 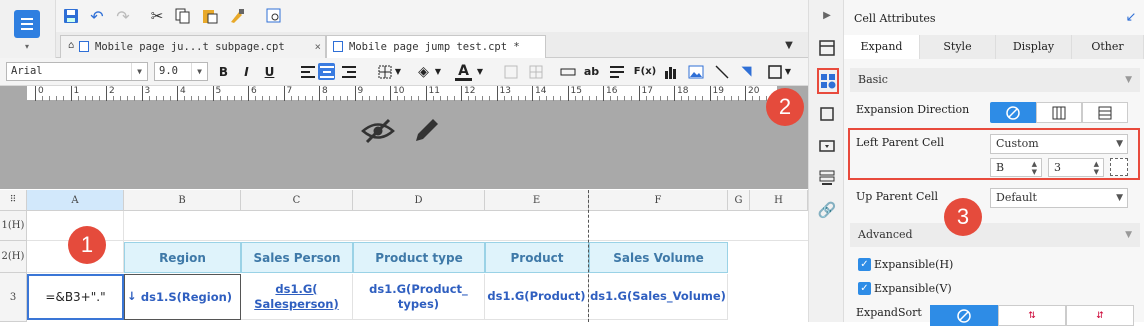 What do you see at coordinates (378, 131) in the screenshot?
I see `eye-slash-icon` at bounding box center [378, 131].